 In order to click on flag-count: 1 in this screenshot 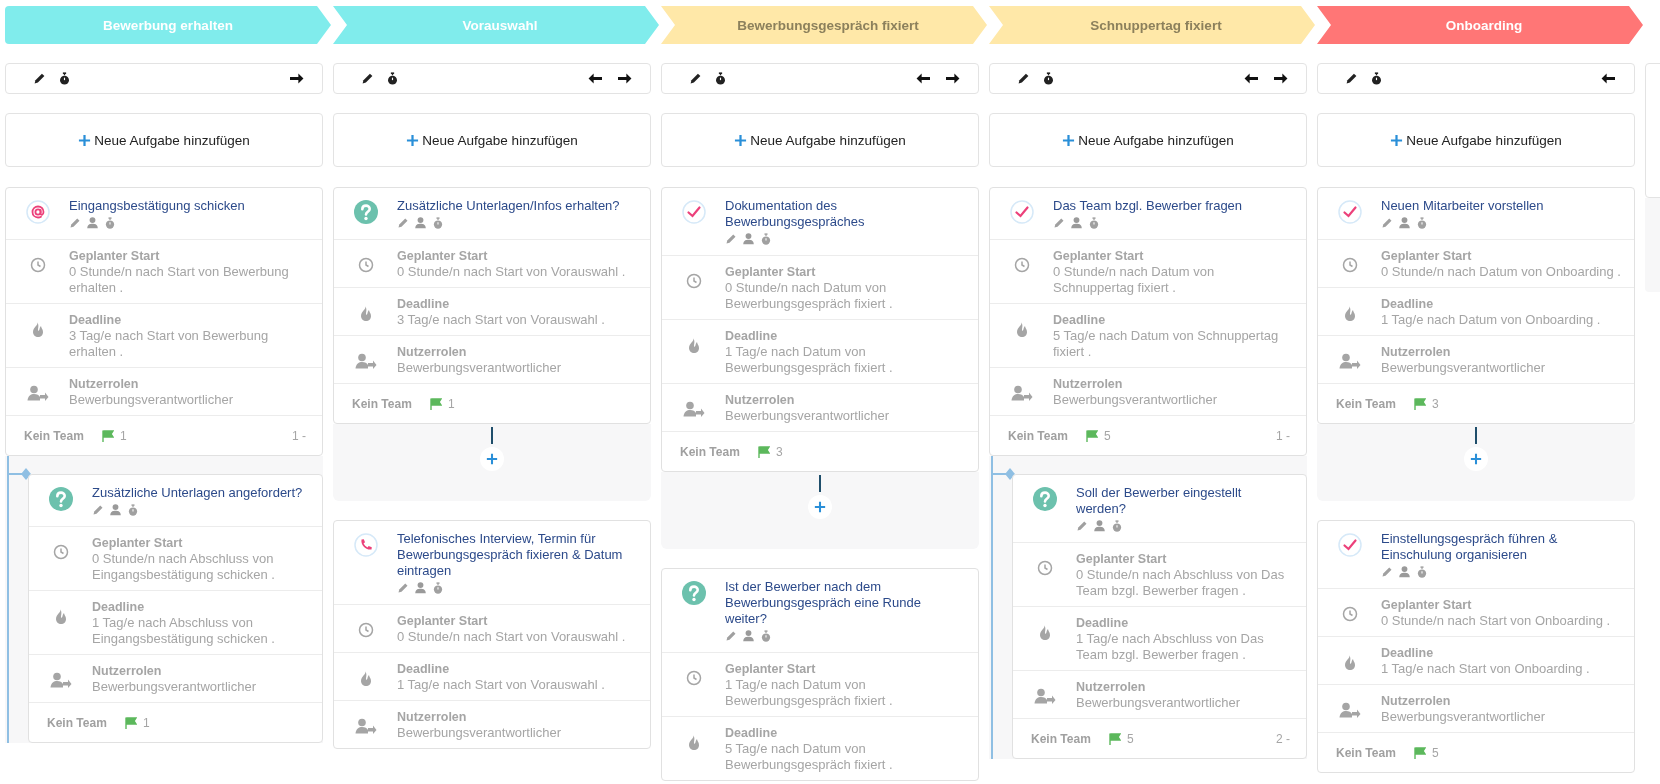, I will do `click(451, 403)`.